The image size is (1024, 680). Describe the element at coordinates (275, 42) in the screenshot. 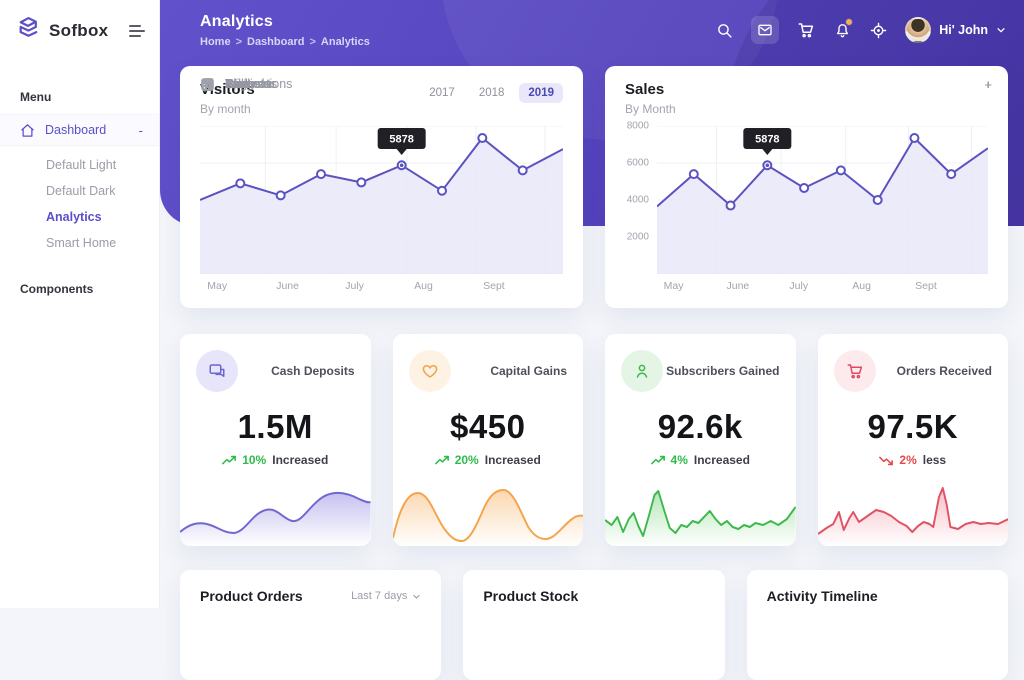

I see `breadcrumb-dashboard: Dashboard` at that location.